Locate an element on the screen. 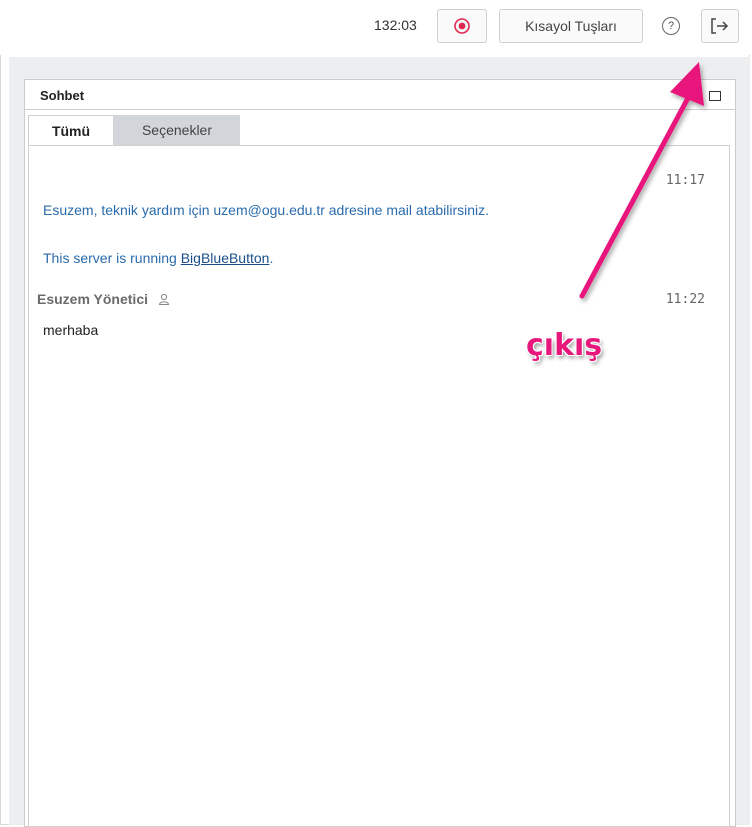  message-time: 11:17 is located at coordinates (685, 180).